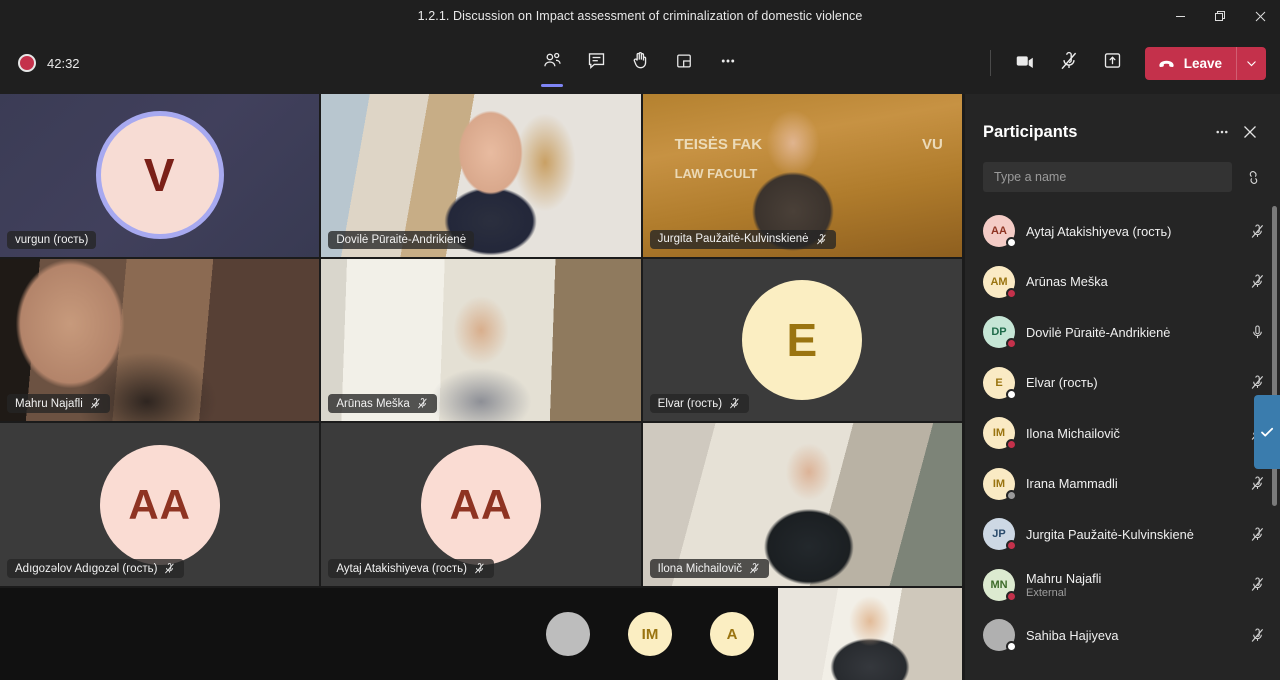  I want to click on more-options-button, so click(728, 63).